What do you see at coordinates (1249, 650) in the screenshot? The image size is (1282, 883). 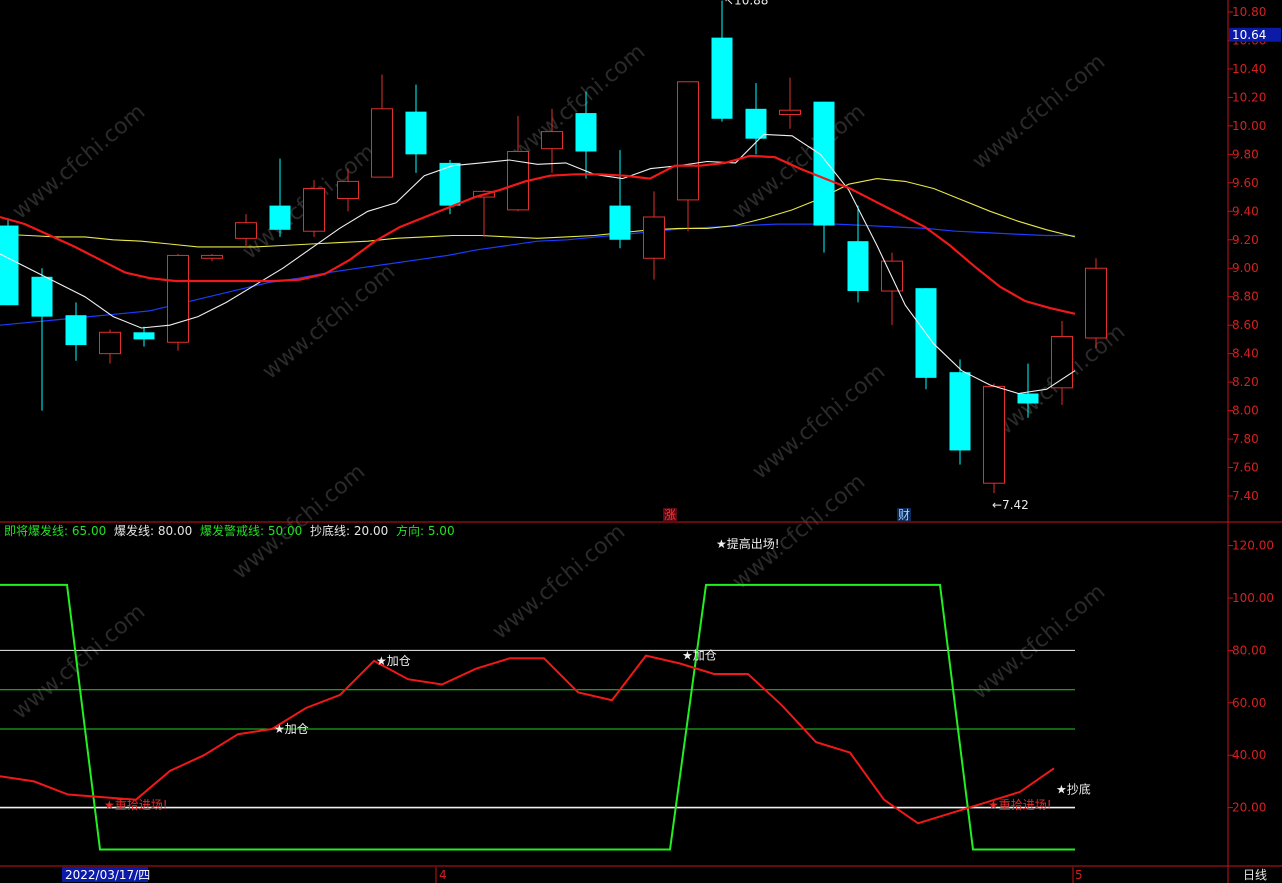 I see `y-tick-label: 80.00` at bounding box center [1249, 650].